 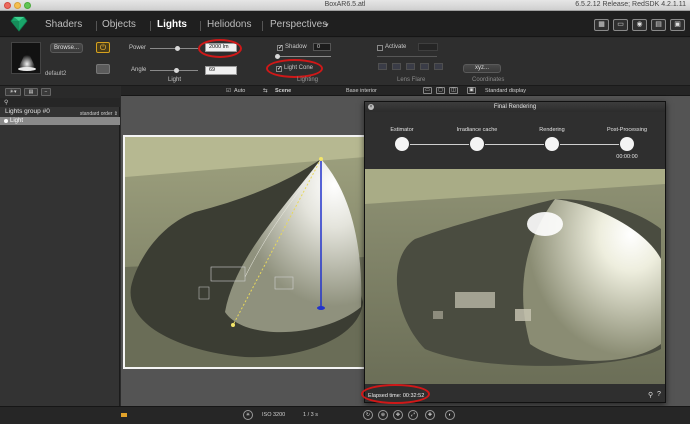 What do you see at coordinates (60, 92) in the screenshot?
I see `list-toolbar: ☀▾ ▤ −` at bounding box center [60, 92].